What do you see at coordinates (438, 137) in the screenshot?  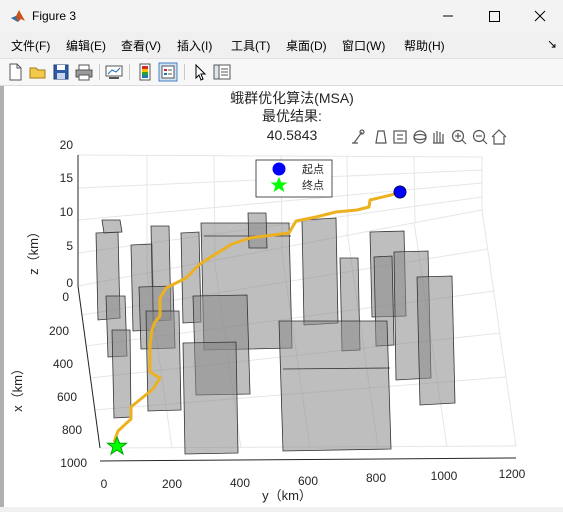 I see `pan-hand-icon` at bounding box center [438, 137].